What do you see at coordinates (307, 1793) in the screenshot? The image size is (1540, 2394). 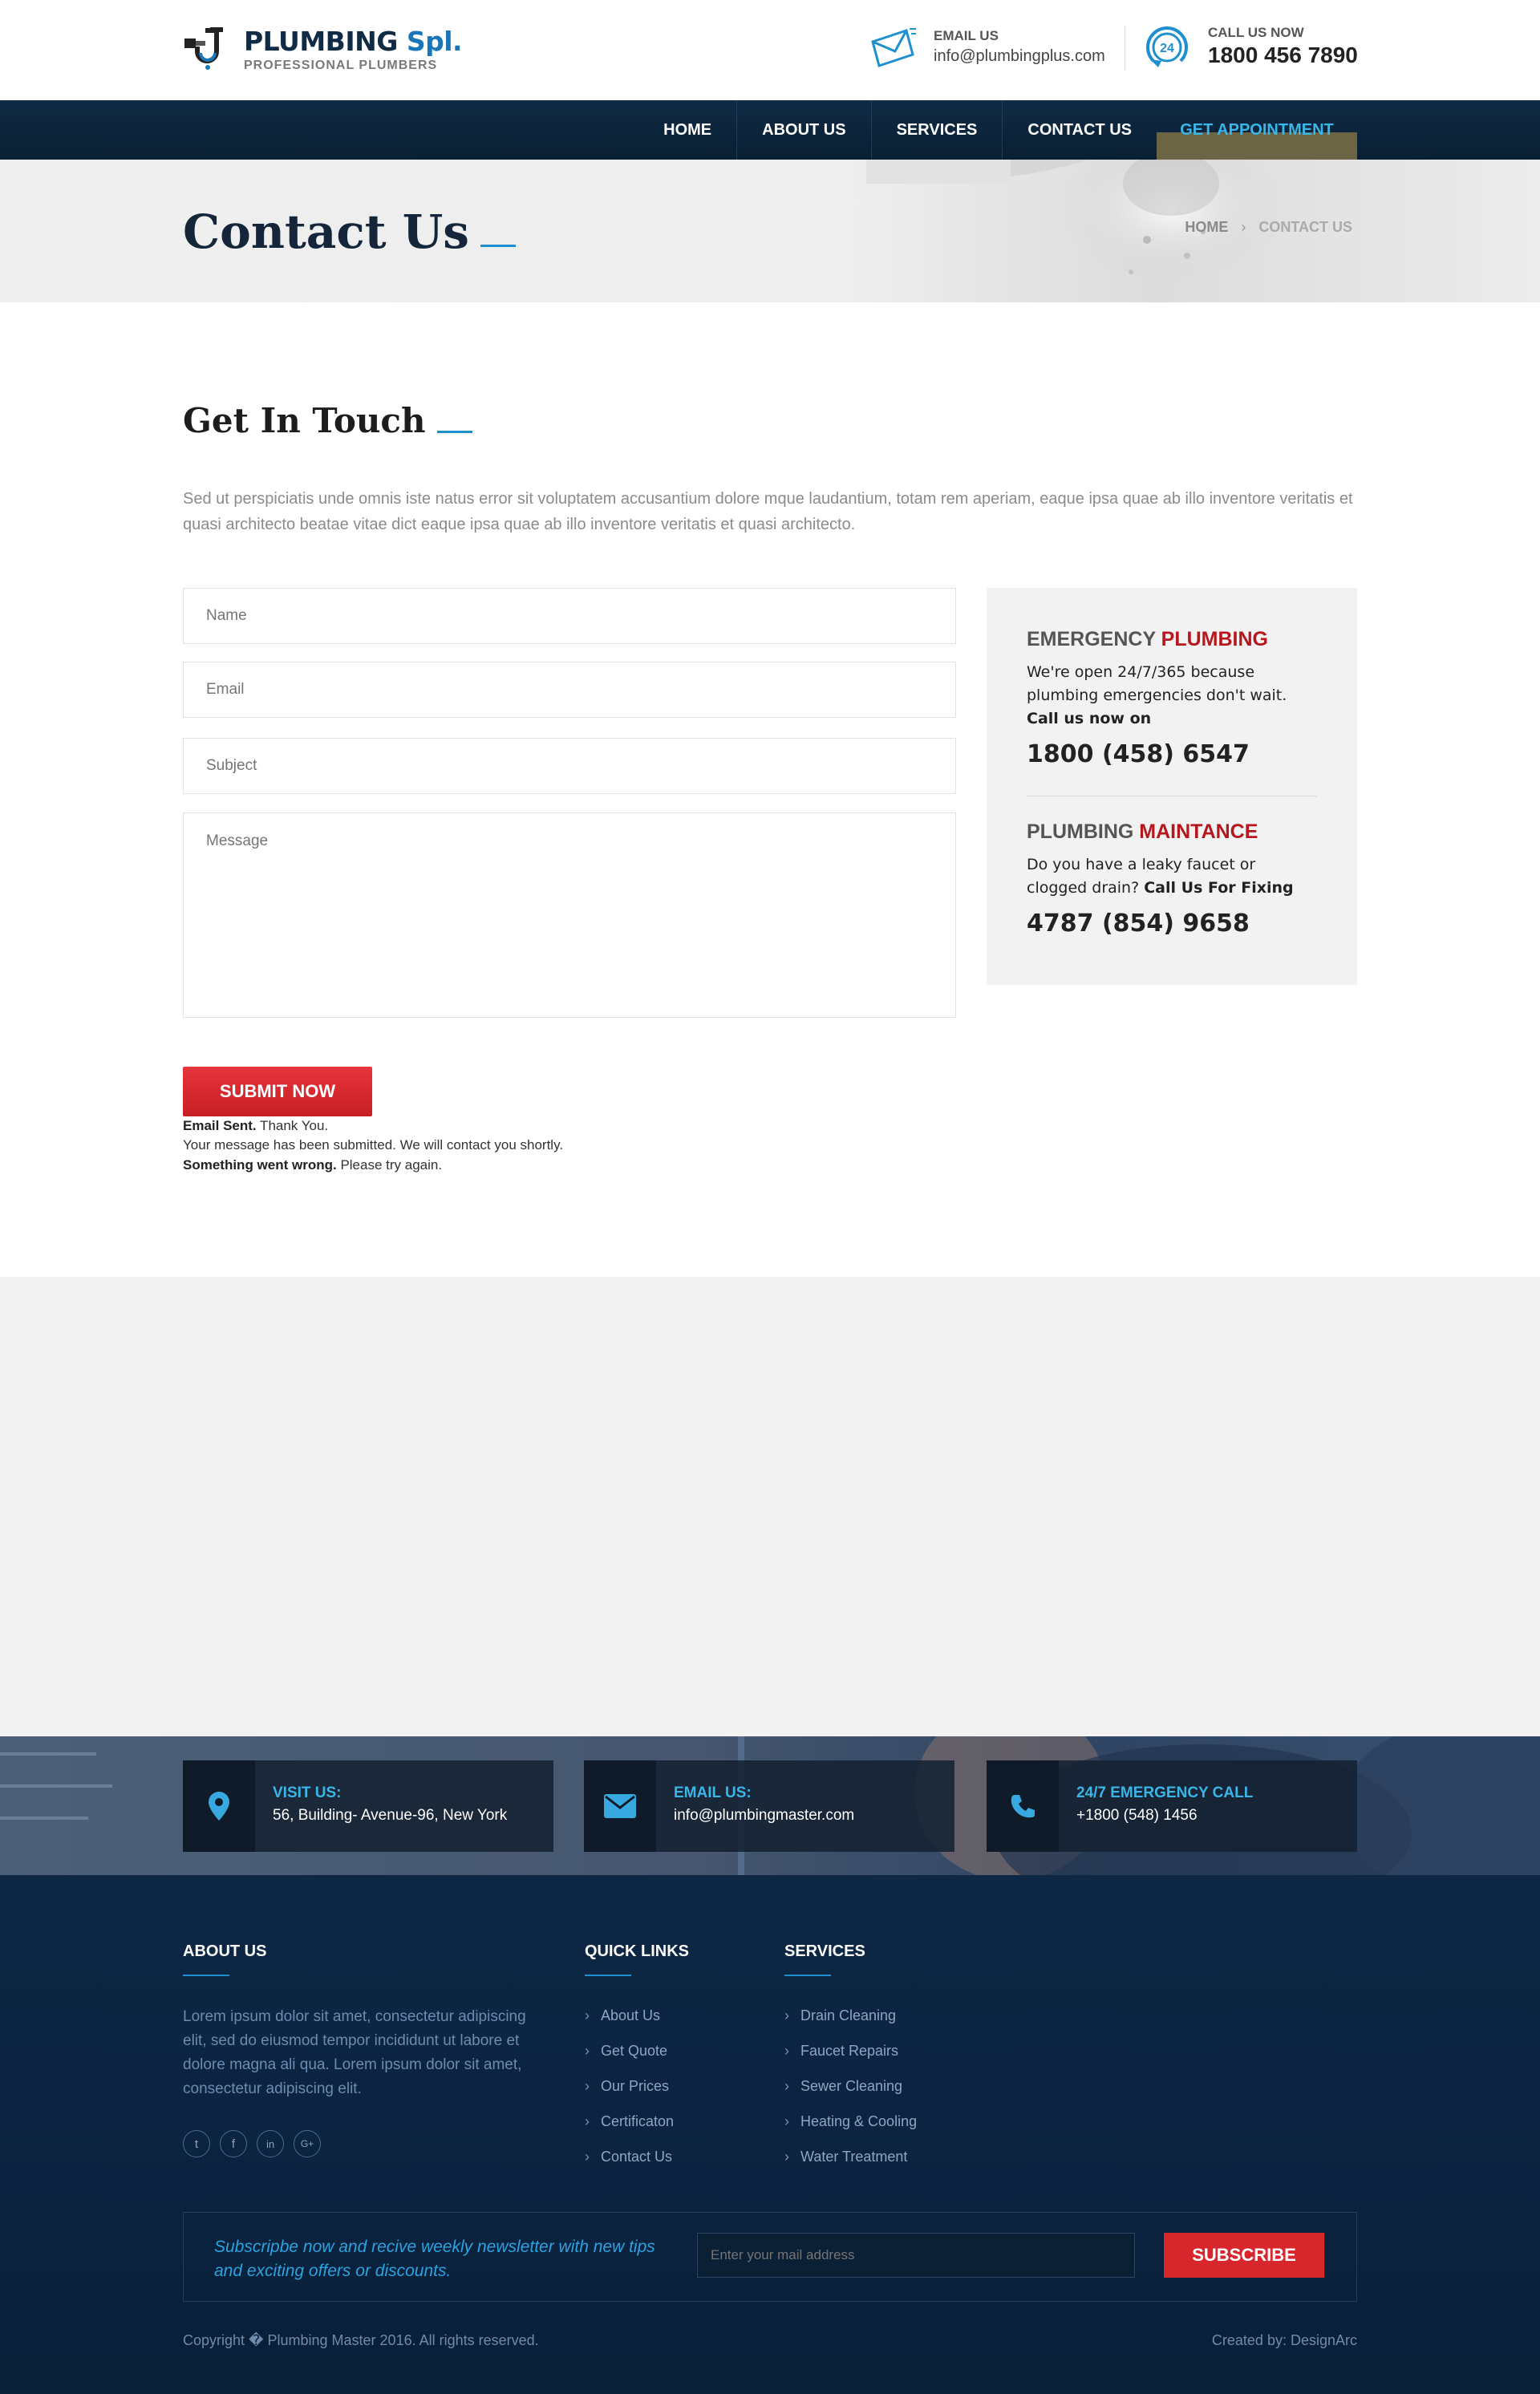 I see `visit-us-label: VISIT US:` at bounding box center [307, 1793].